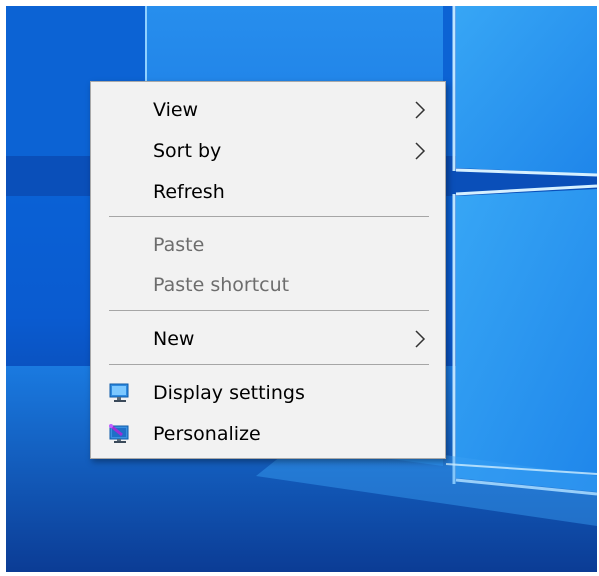 The height and width of the screenshot is (576, 599). What do you see at coordinates (176, 110) in the screenshot?
I see `menu-item-label: View` at bounding box center [176, 110].